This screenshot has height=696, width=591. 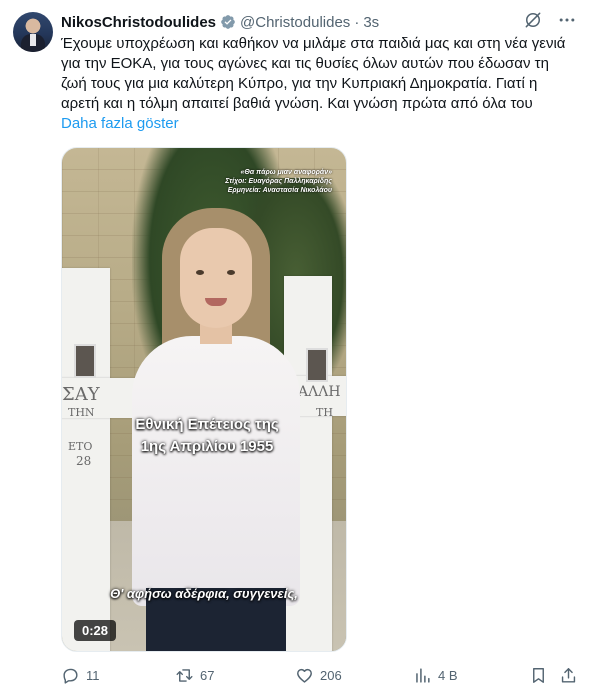 What do you see at coordinates (319, 392) in the screenshot?
I see `cross-inscription: ΑΛΛΗ` at bounding box center [319, 392].